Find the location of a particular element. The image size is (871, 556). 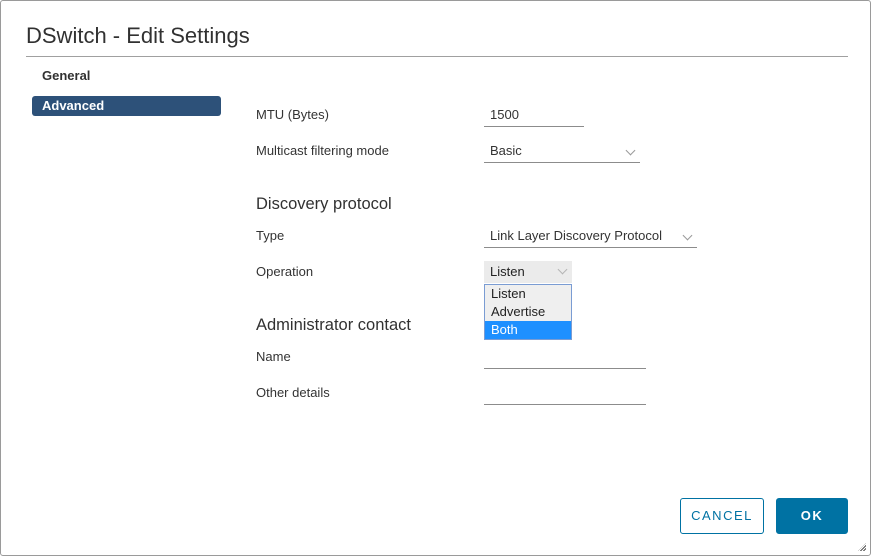

operation-select-value: Listen is located at coordinates (507, 271).